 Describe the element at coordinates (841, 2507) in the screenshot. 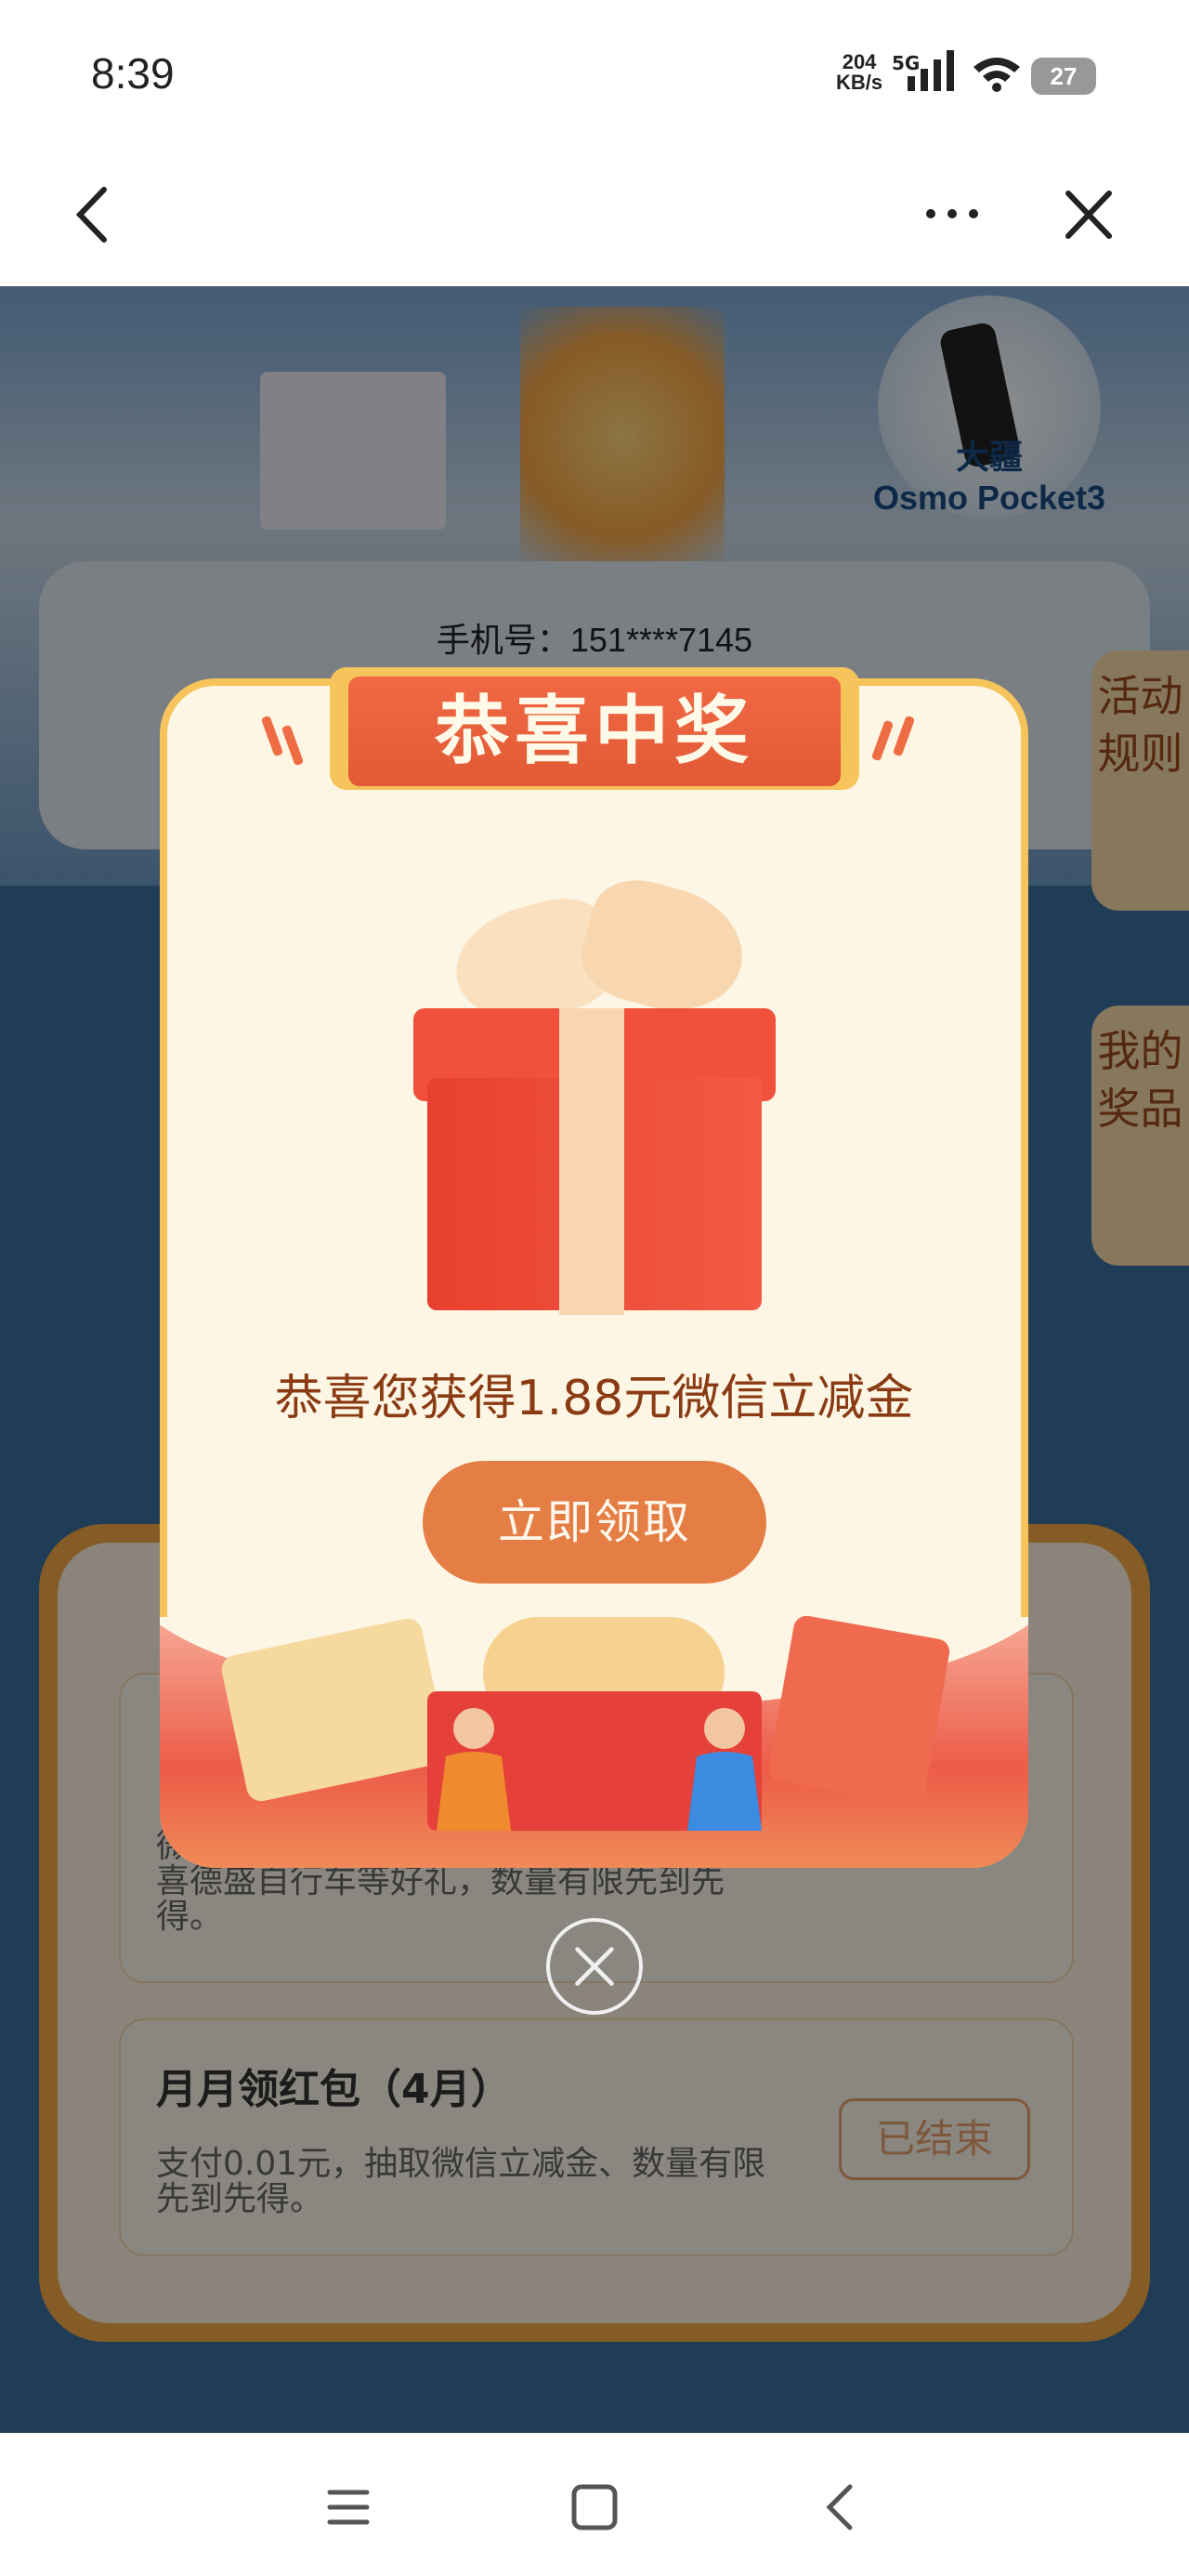

I see `system-back-icon` at that location.